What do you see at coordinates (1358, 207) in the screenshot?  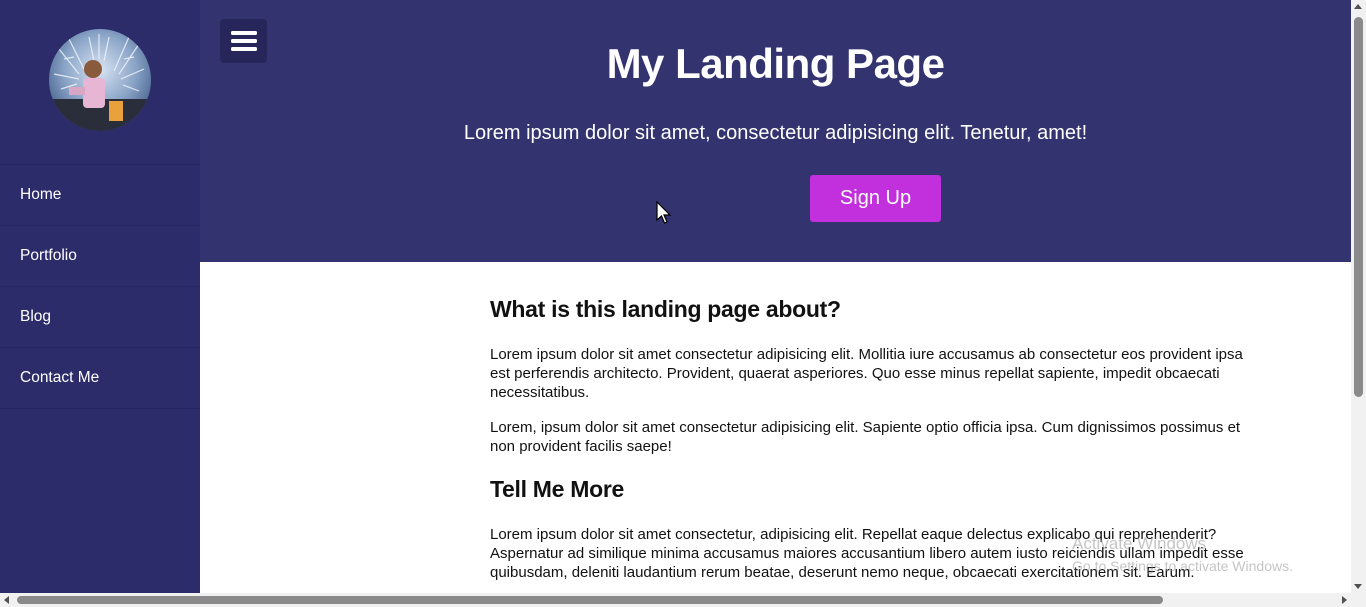 I see `vertical-scroll-thumb` at bounding box center [1358, 207].